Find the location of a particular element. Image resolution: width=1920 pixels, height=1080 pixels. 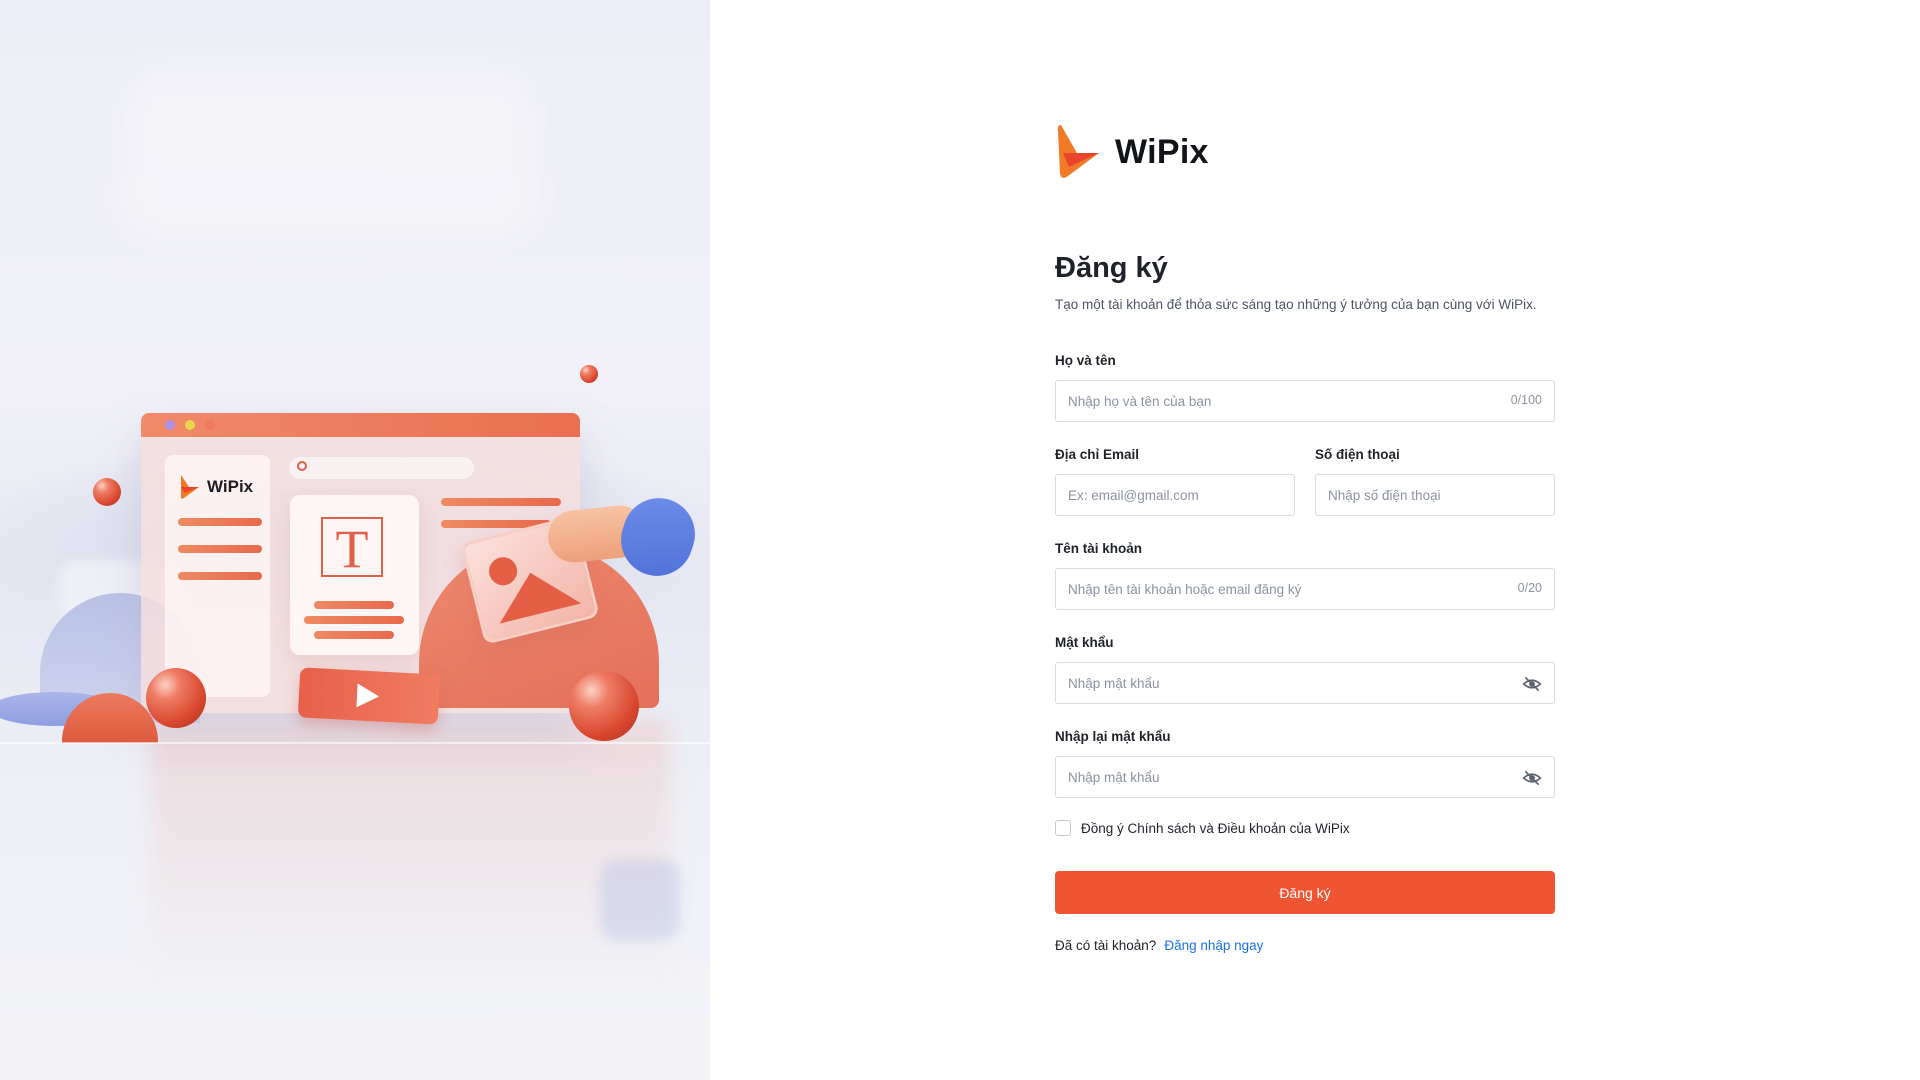

confirm-password-field is located at coordinates (1305, 777).